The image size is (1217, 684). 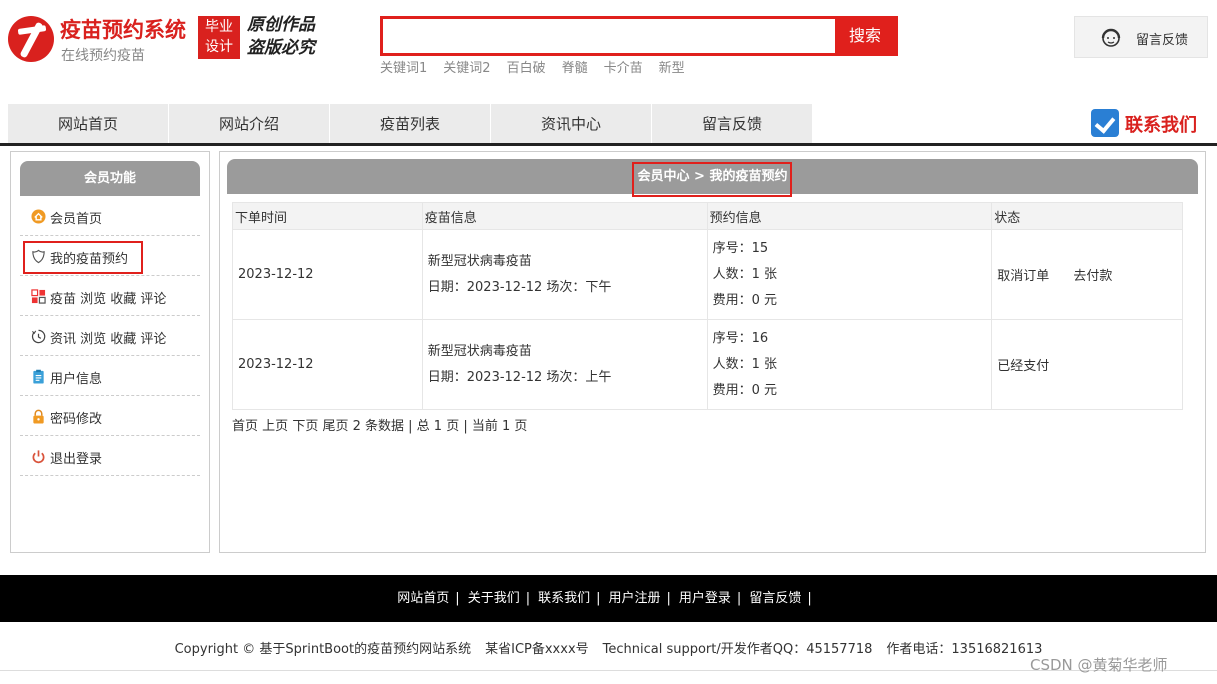 What do you see at coordinates (110, 376) in the screenshot?
I see `sidebar-item-user-info: 用户信息` at bounding box center [110, 376].